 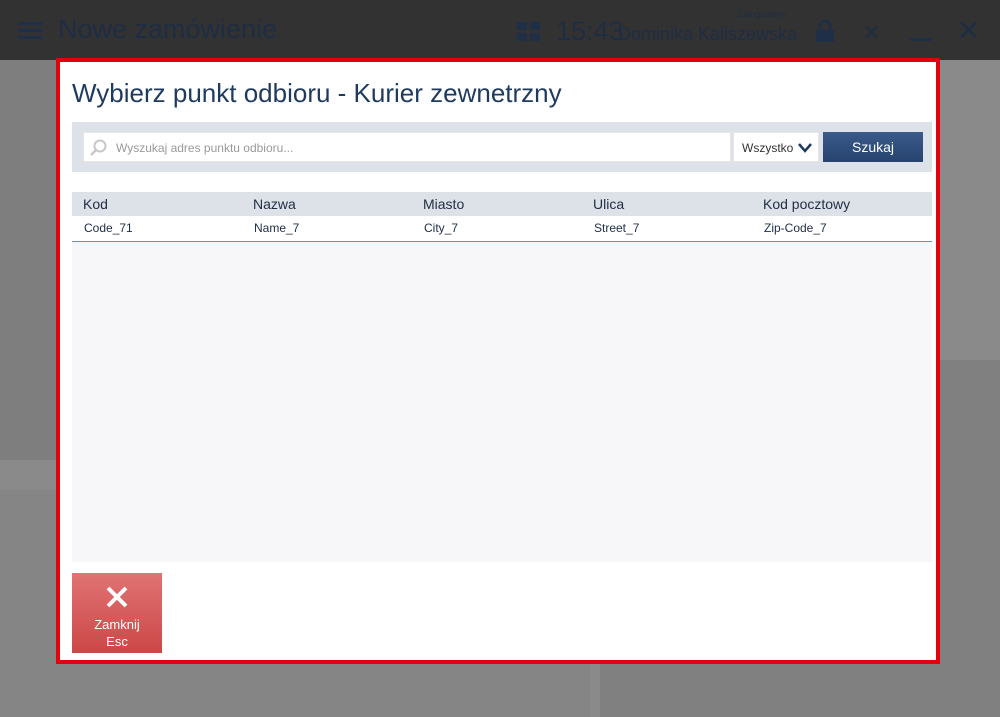 I want to click on cell-zip: Zip-Code_7, so click(x=795, y=228).